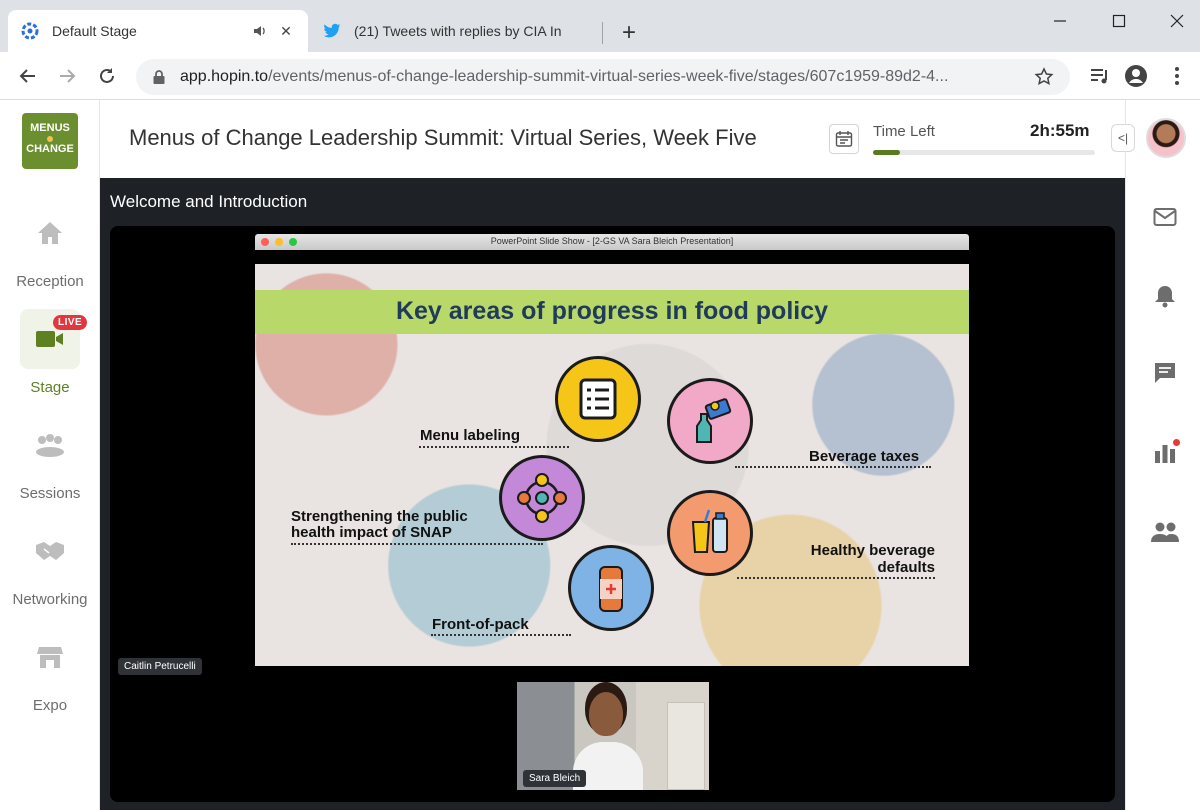  I want to click on calendar-icon, so click(844, 139).